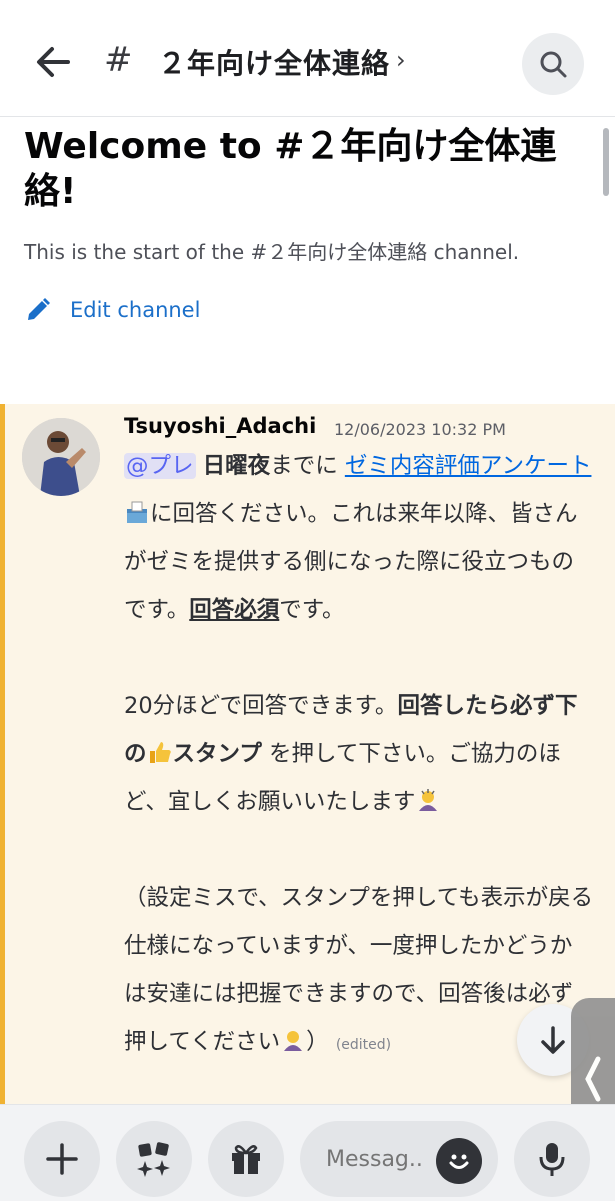 The height and width of the screenshot is (1201, 615). I want to click on avatar, so click(61, 457).